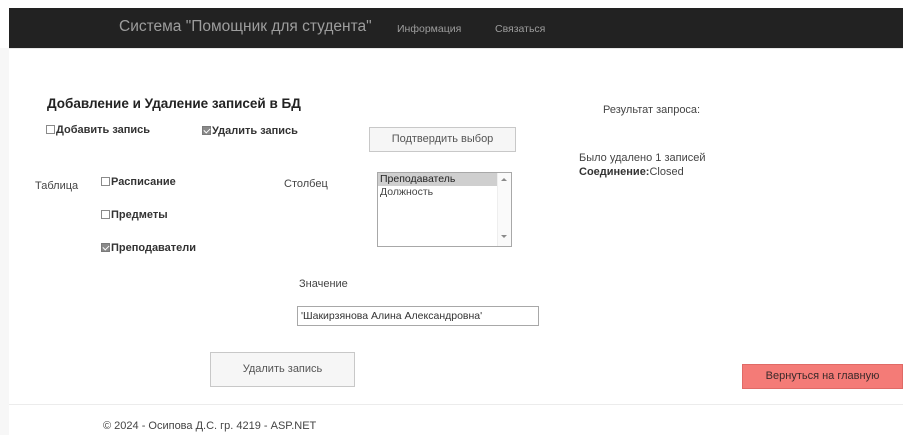 Image resolution: width=903 pixels, height=435 pixels. I want to click on navbar-brand: Система "Помощник для студента", so click(245, 27).